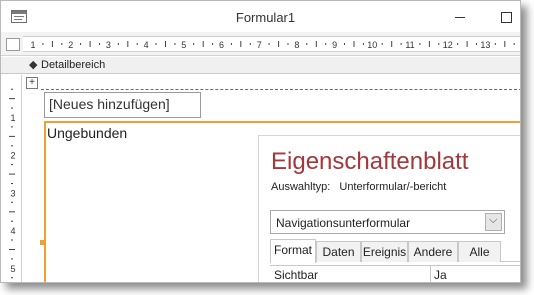 The image size is (534, 295). What do you see at coordinates (338, 251) in the screenshot?
I see `tab-data: Daten` at bounding box center [338, 251].